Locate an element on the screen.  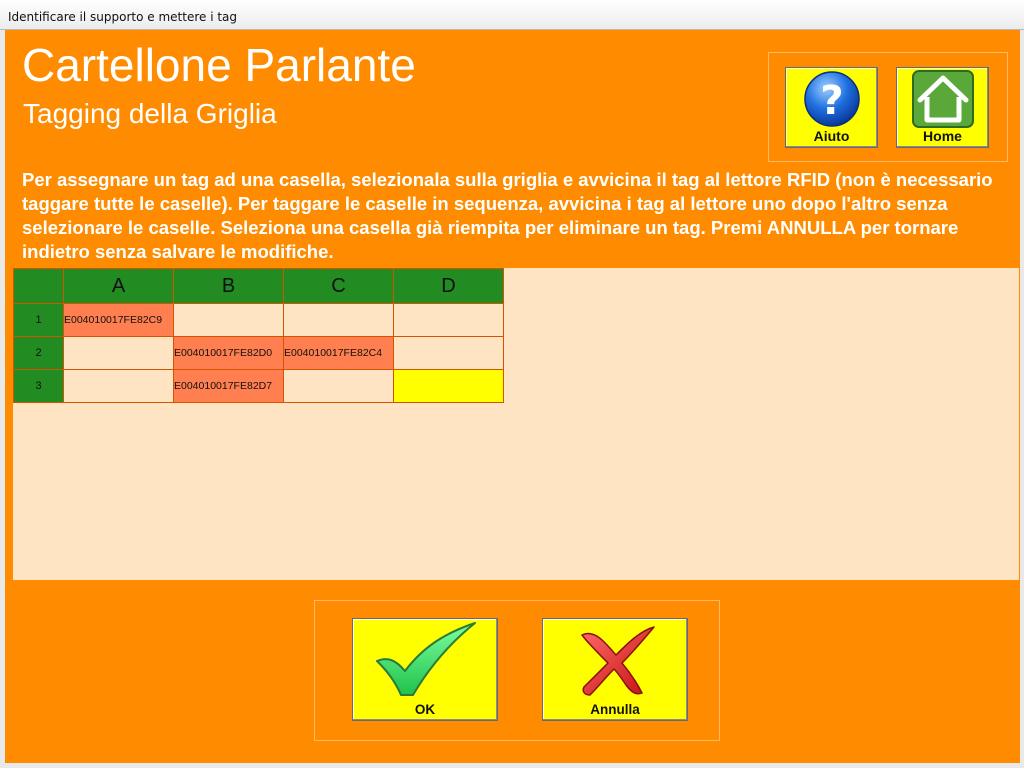
grid-cell-d3 is located at coordinates (448, 386).